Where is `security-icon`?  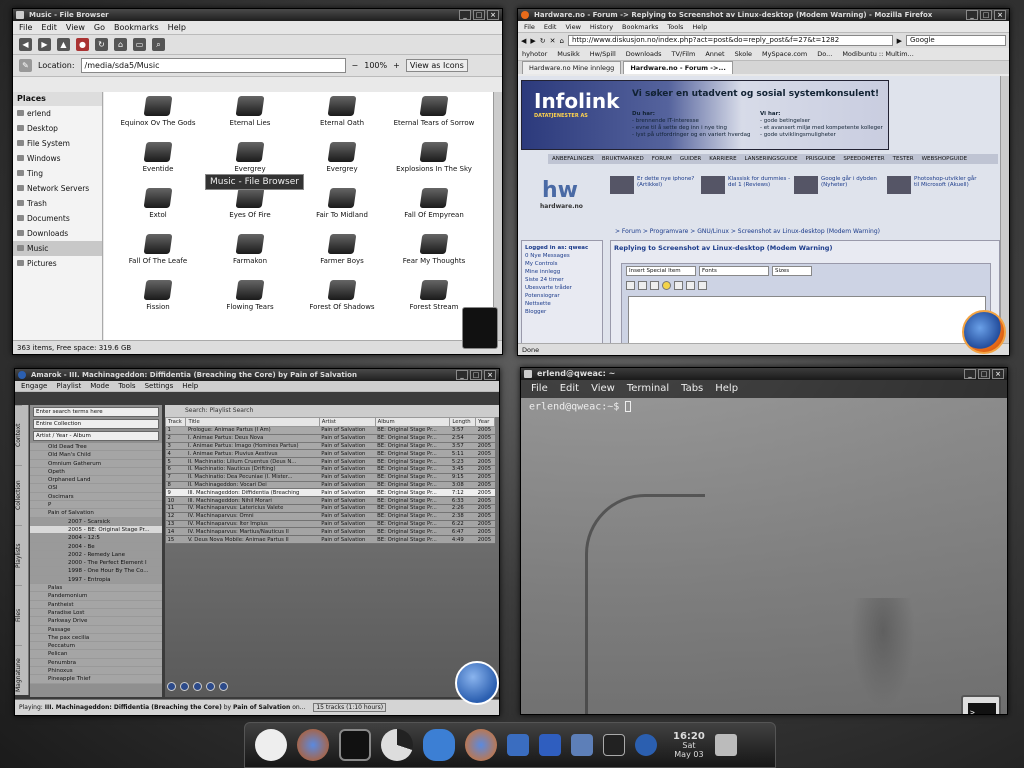
security-icon is located at coordinates (614, 745).